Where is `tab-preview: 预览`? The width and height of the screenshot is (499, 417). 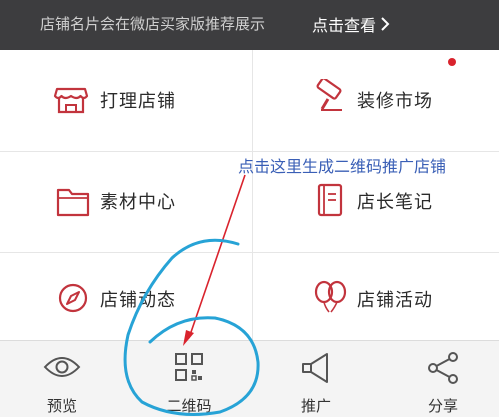 tab-preview: 预览 is located at coordinates (62, 379).